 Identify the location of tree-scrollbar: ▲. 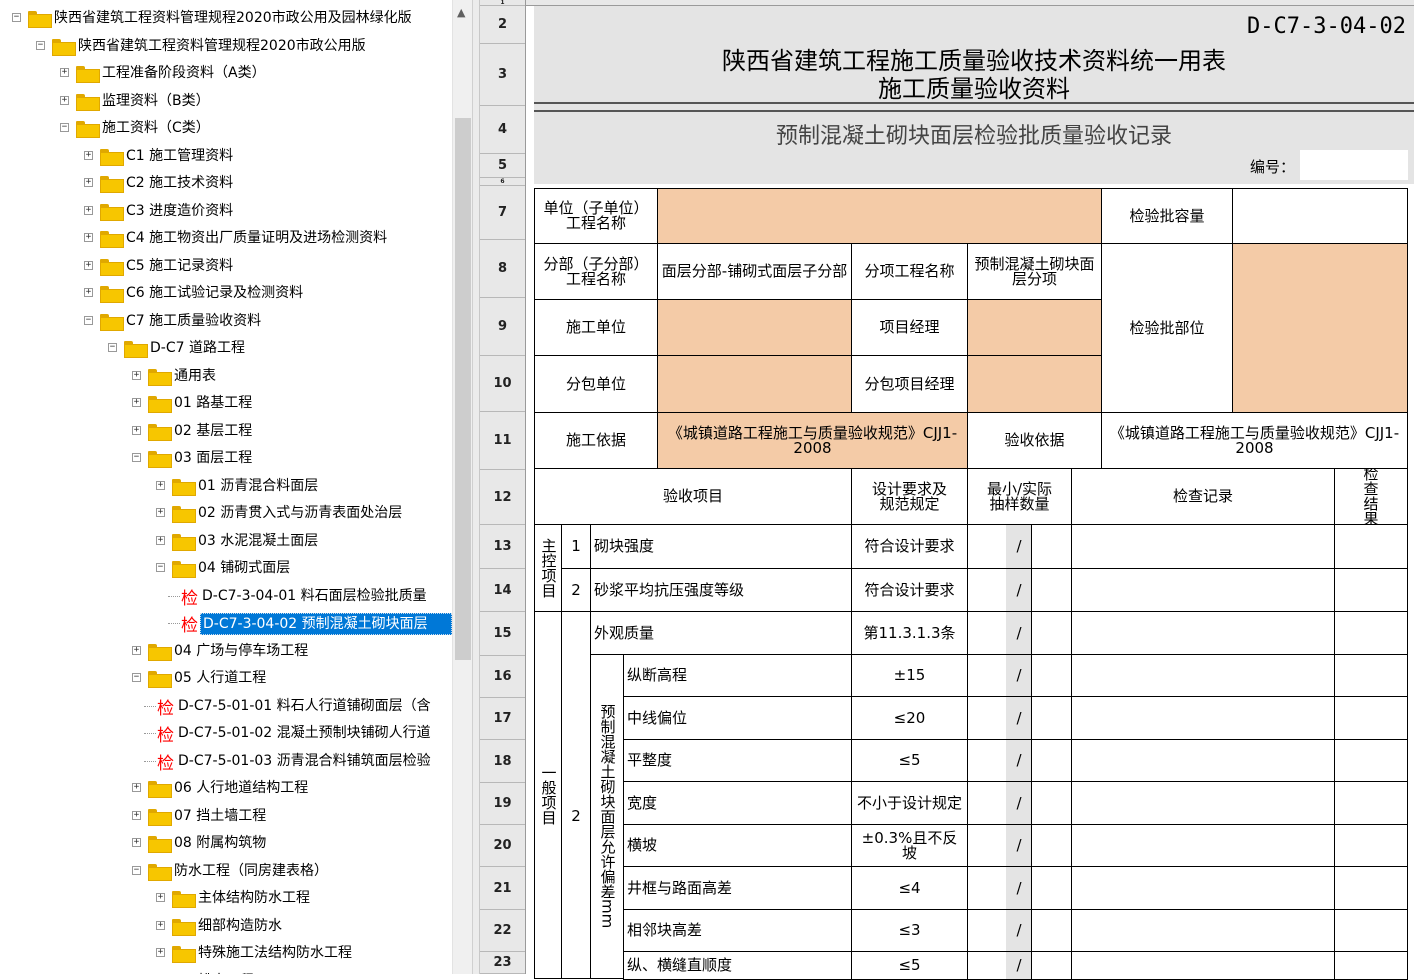
(462, 487).